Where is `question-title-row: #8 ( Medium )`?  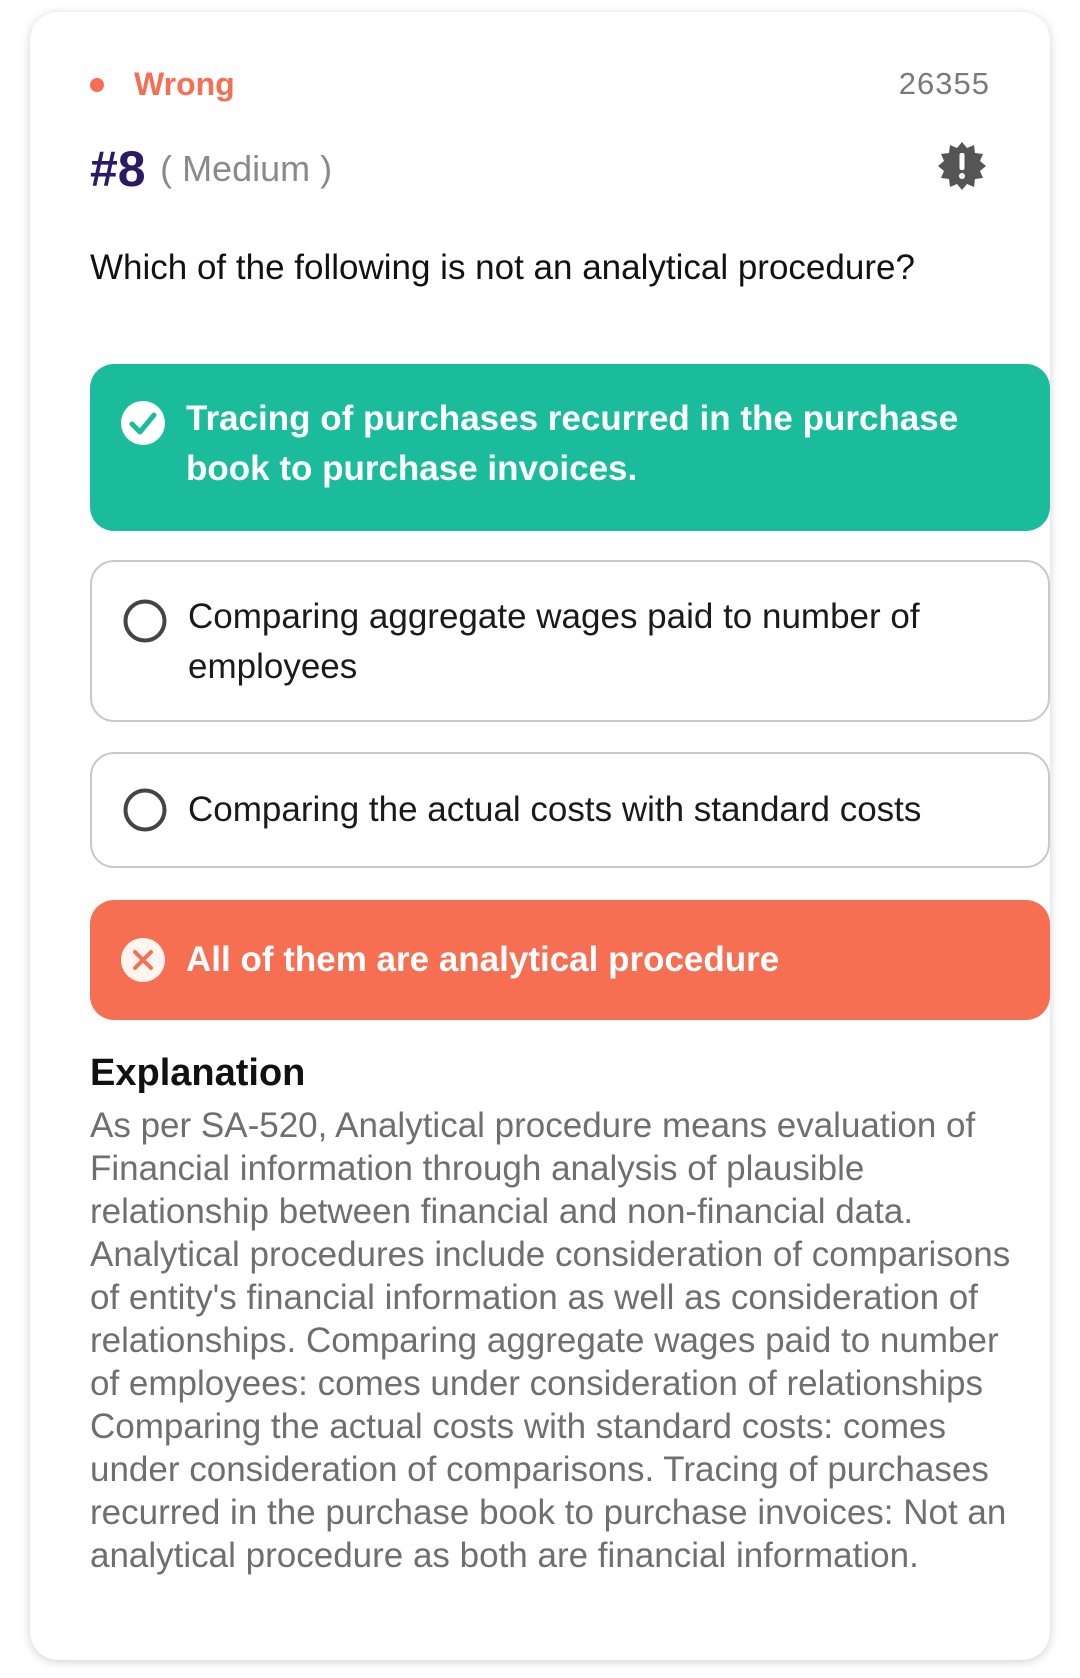
question-title-row: #8 ( Medium ) is located at coordinates (211, 170).